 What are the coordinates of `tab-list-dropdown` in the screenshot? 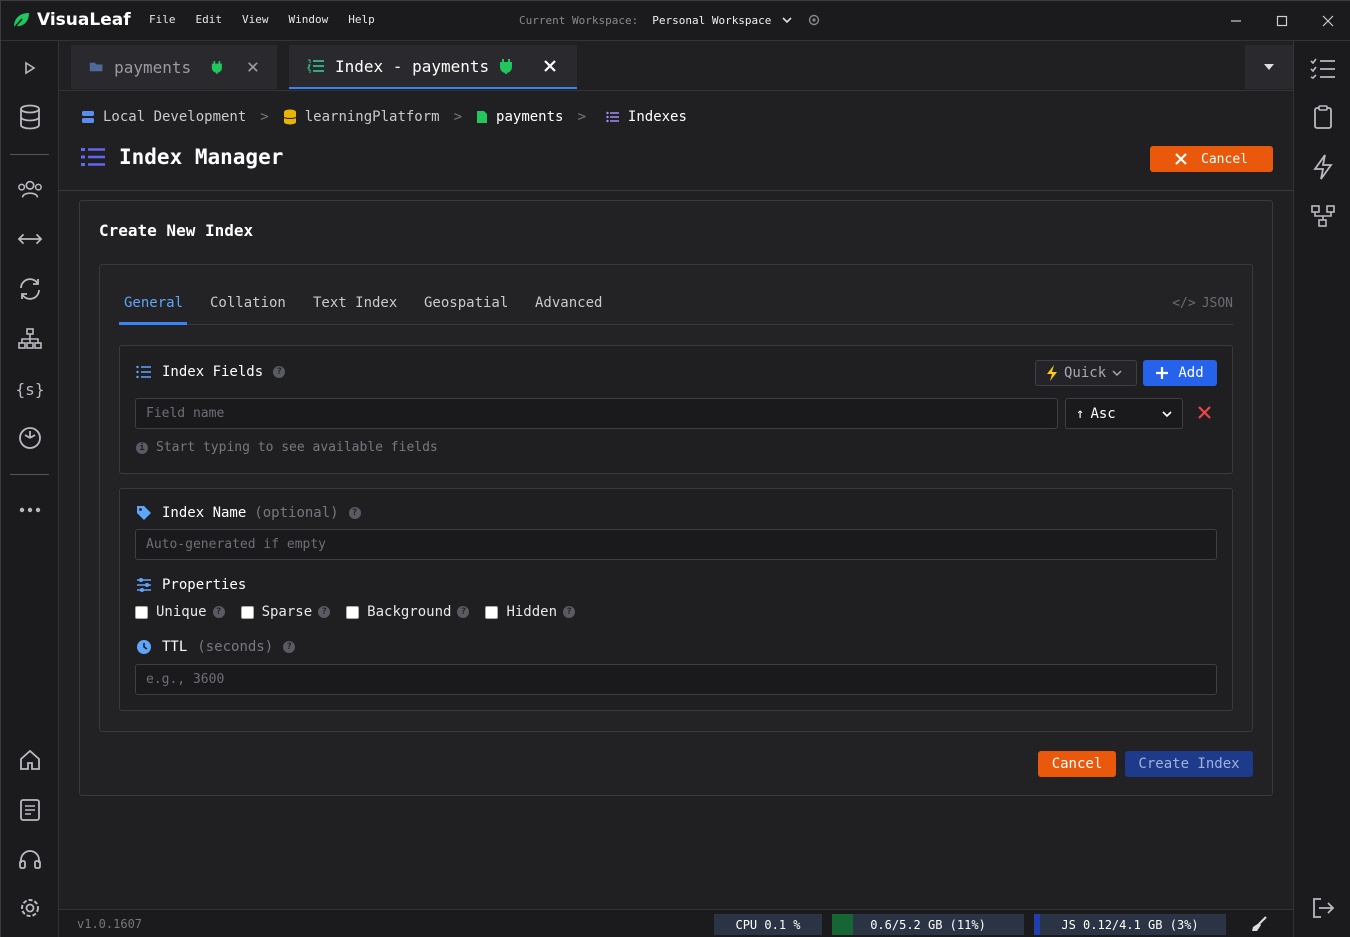 It's located at (1269, 67).